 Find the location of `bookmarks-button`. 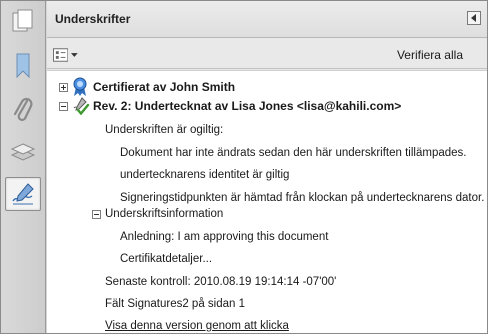

bookmarks-button is located at coordinates (23, 66).